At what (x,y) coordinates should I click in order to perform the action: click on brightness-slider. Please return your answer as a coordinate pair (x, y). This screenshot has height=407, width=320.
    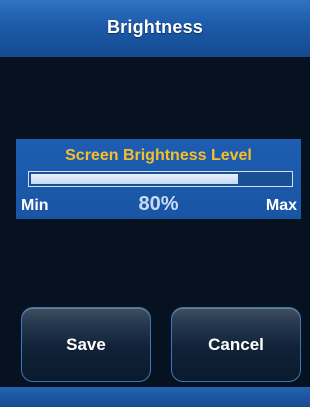
    Looking at the image, I should click on (160, 179).